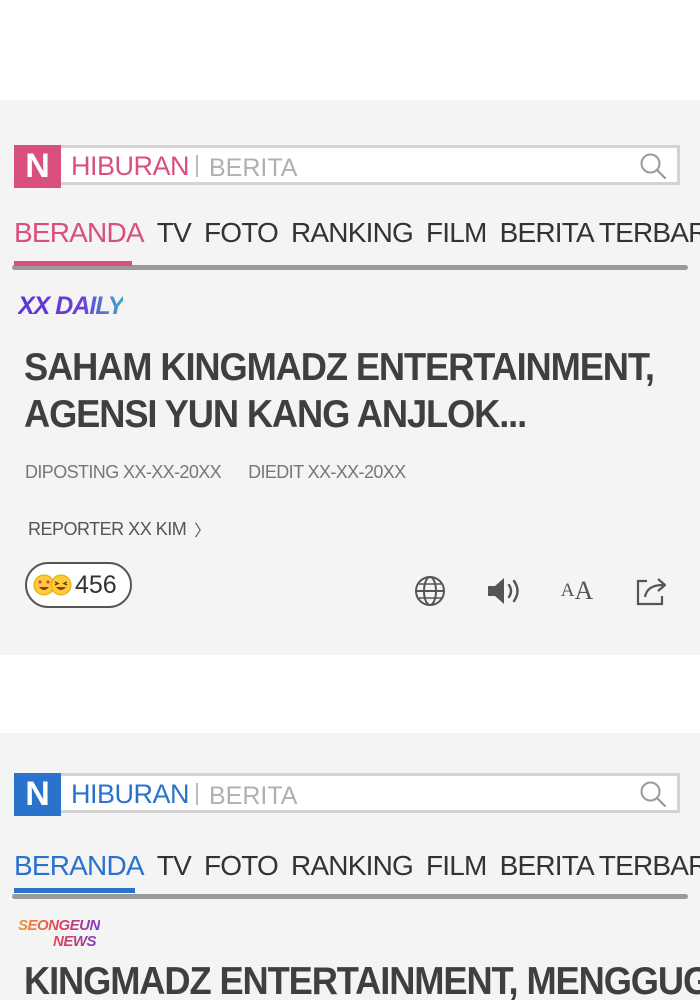  What do you see at coordinates (61, 585) in the screenshot?
I see `laughing-emoji-icon` at bounding box center [61, 585].